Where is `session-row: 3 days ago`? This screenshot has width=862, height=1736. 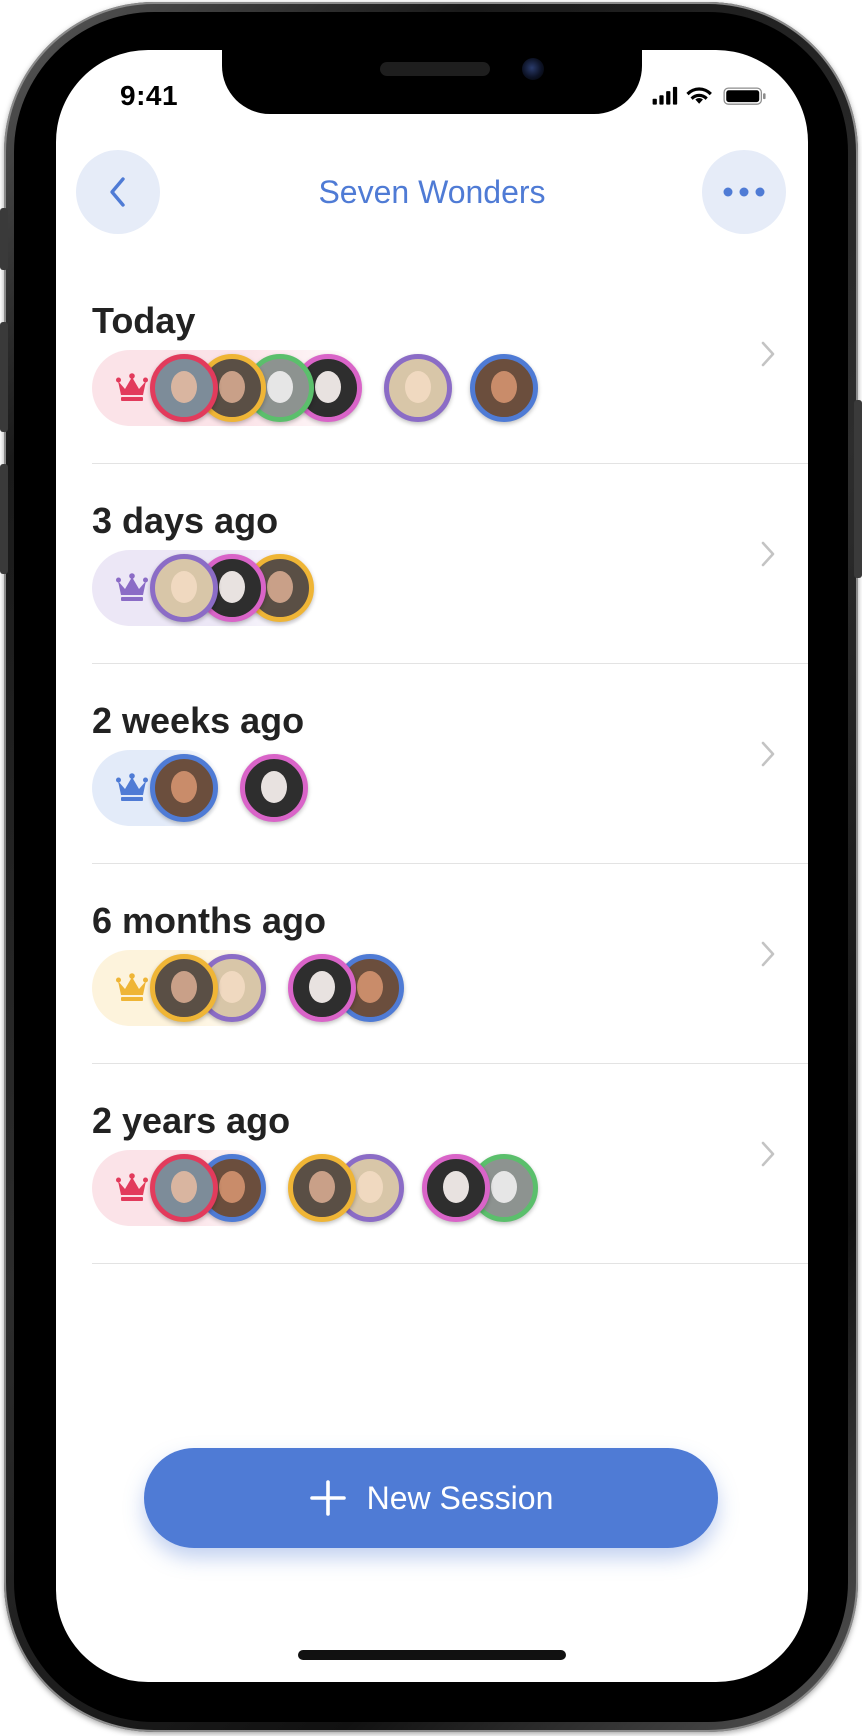
session-row: 3 days ago is located at coordinates (450, 564).